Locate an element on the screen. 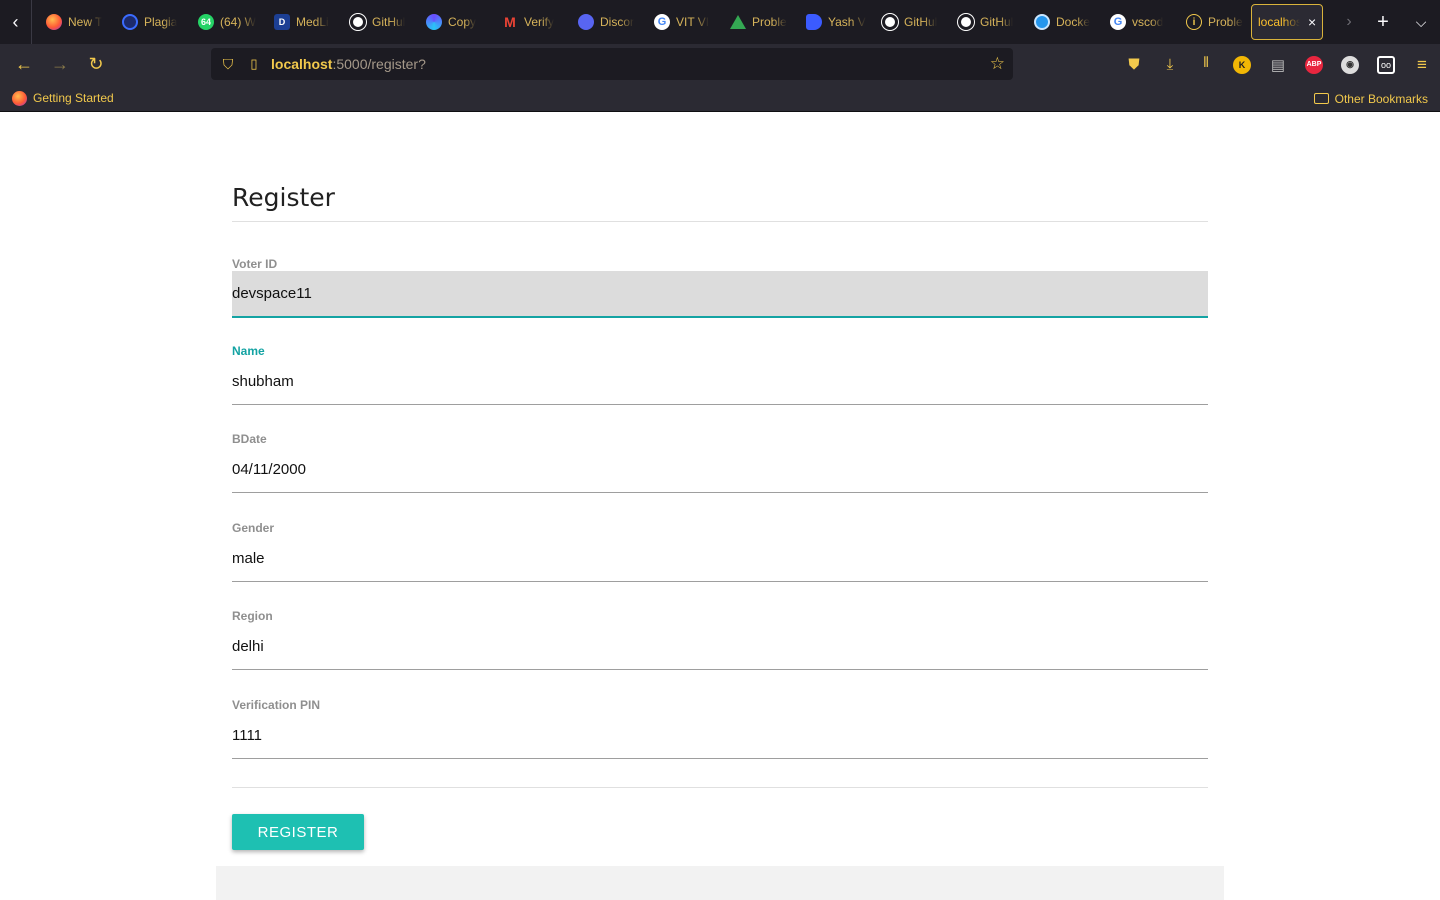 The height and width of the screenshot is (900, 1440). discord-icon is located at coordinates (586, 22).